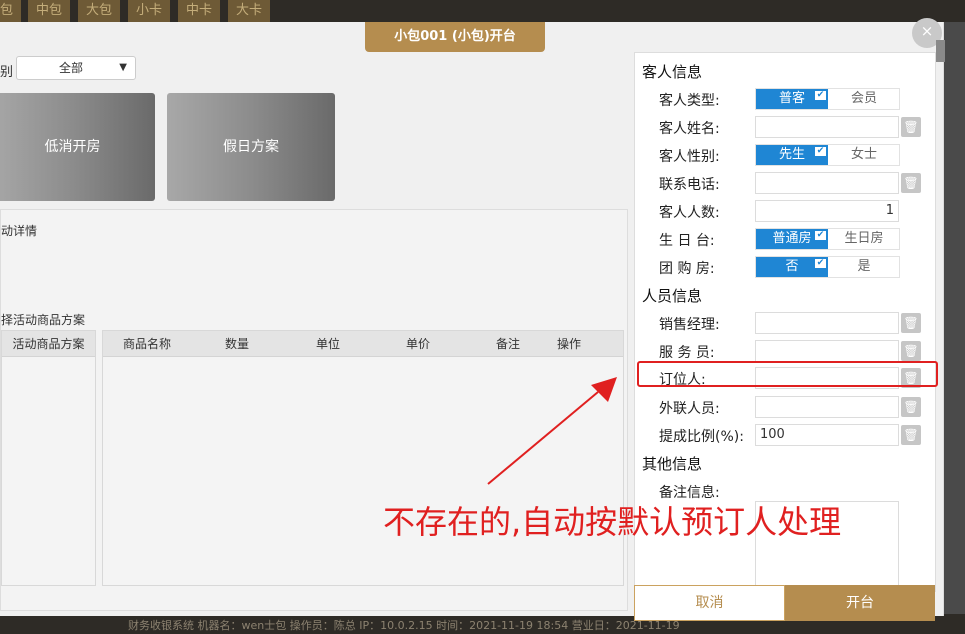  Describe the element at coordinates (612, 522) in the screenshot. I see `annotation-text: 不存在的,自动按默认预订人处理` at that location.